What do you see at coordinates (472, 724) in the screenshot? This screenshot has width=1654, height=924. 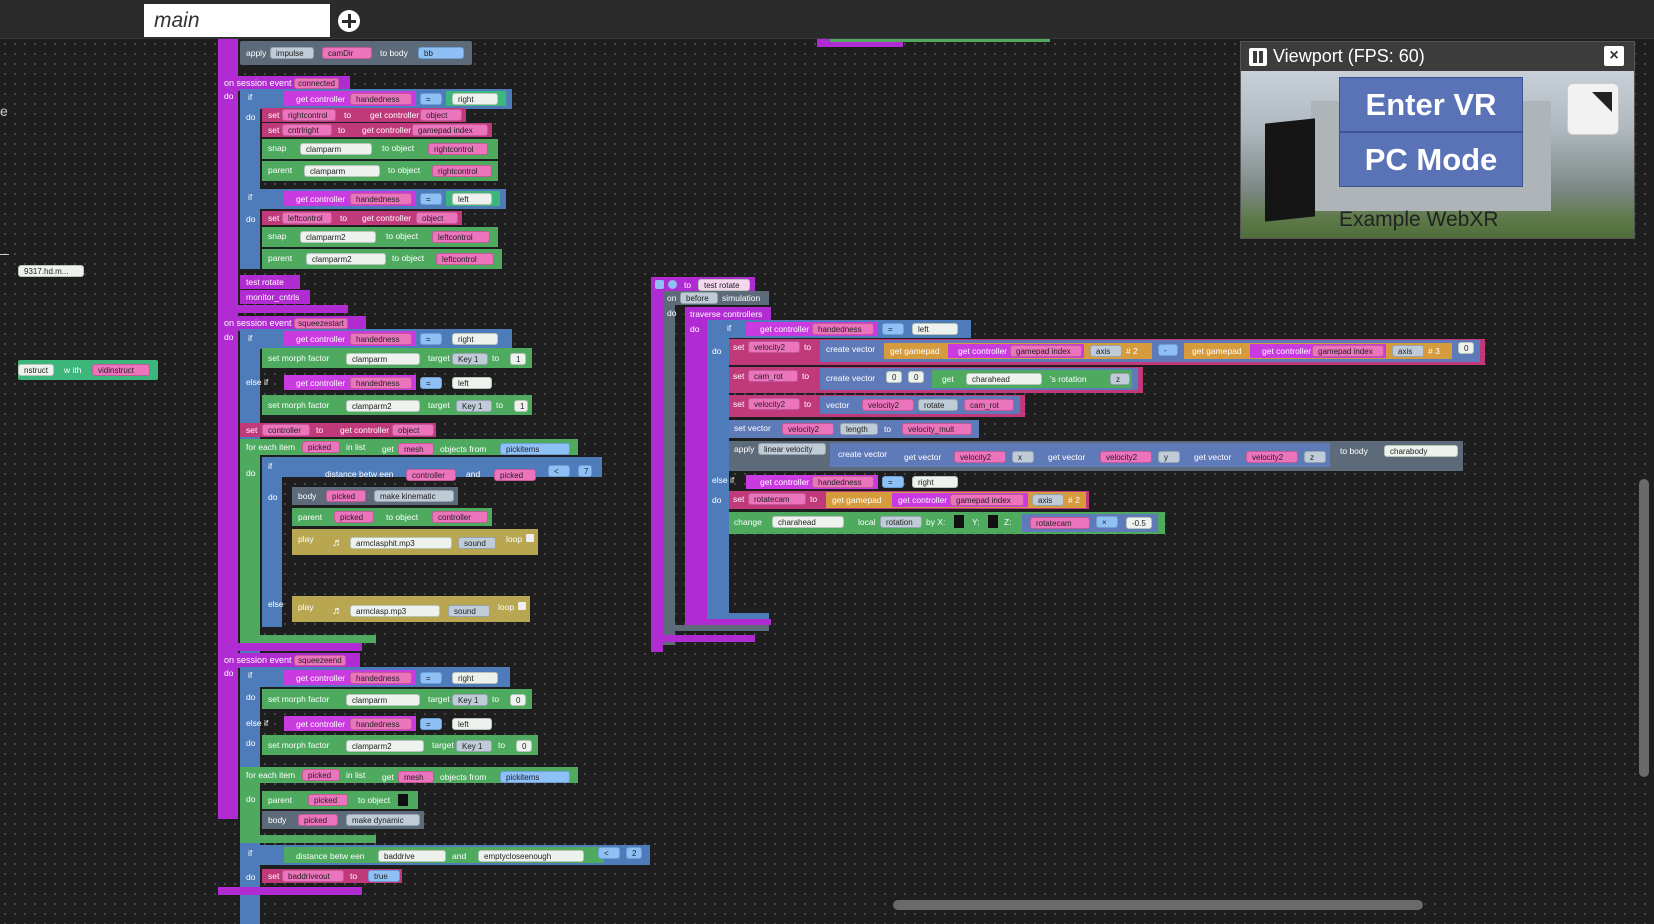 I see `left-text-3: left` at bounding box center [472, 724].